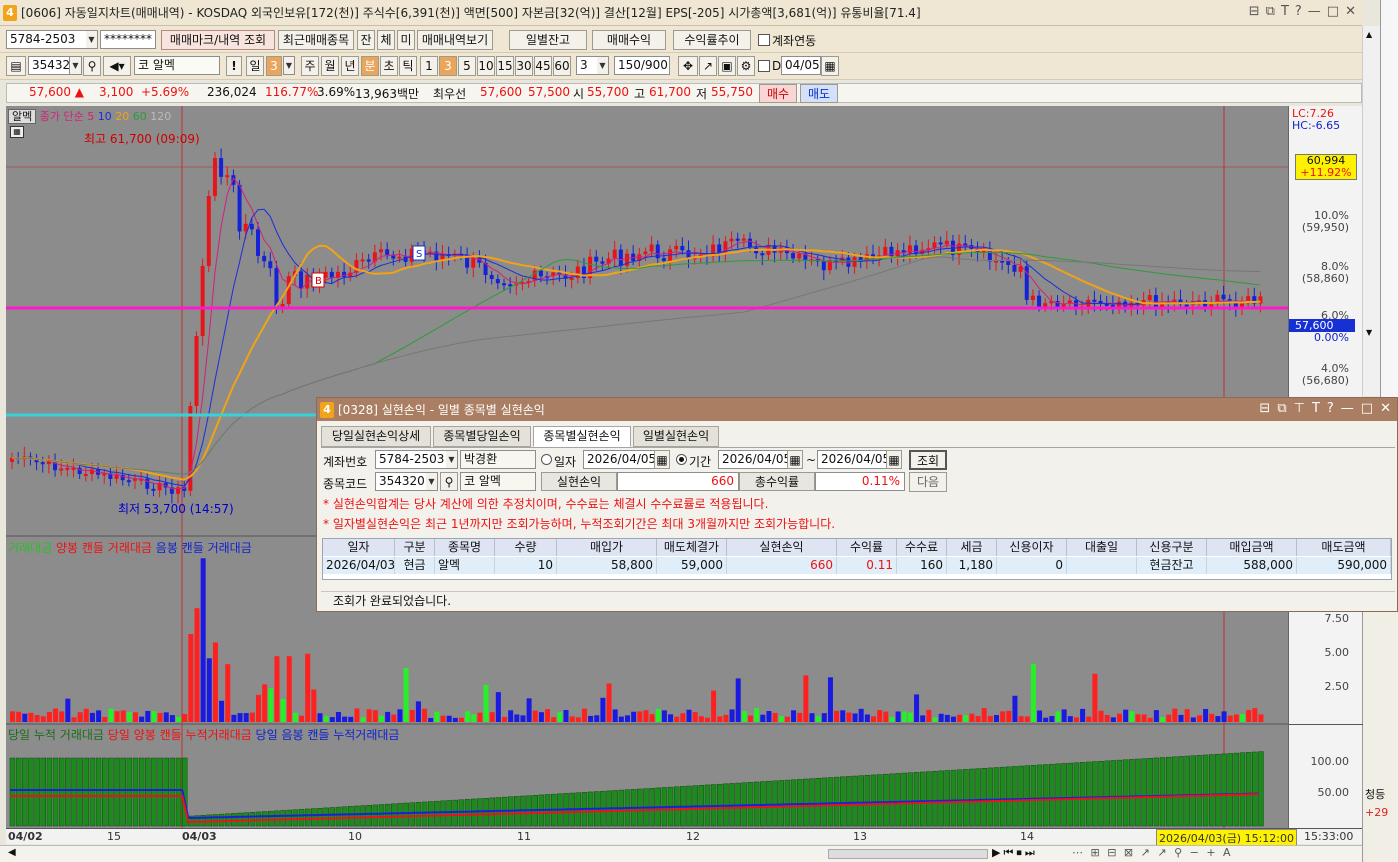  I want to click on cell-loan-date, so click(1102, 565).